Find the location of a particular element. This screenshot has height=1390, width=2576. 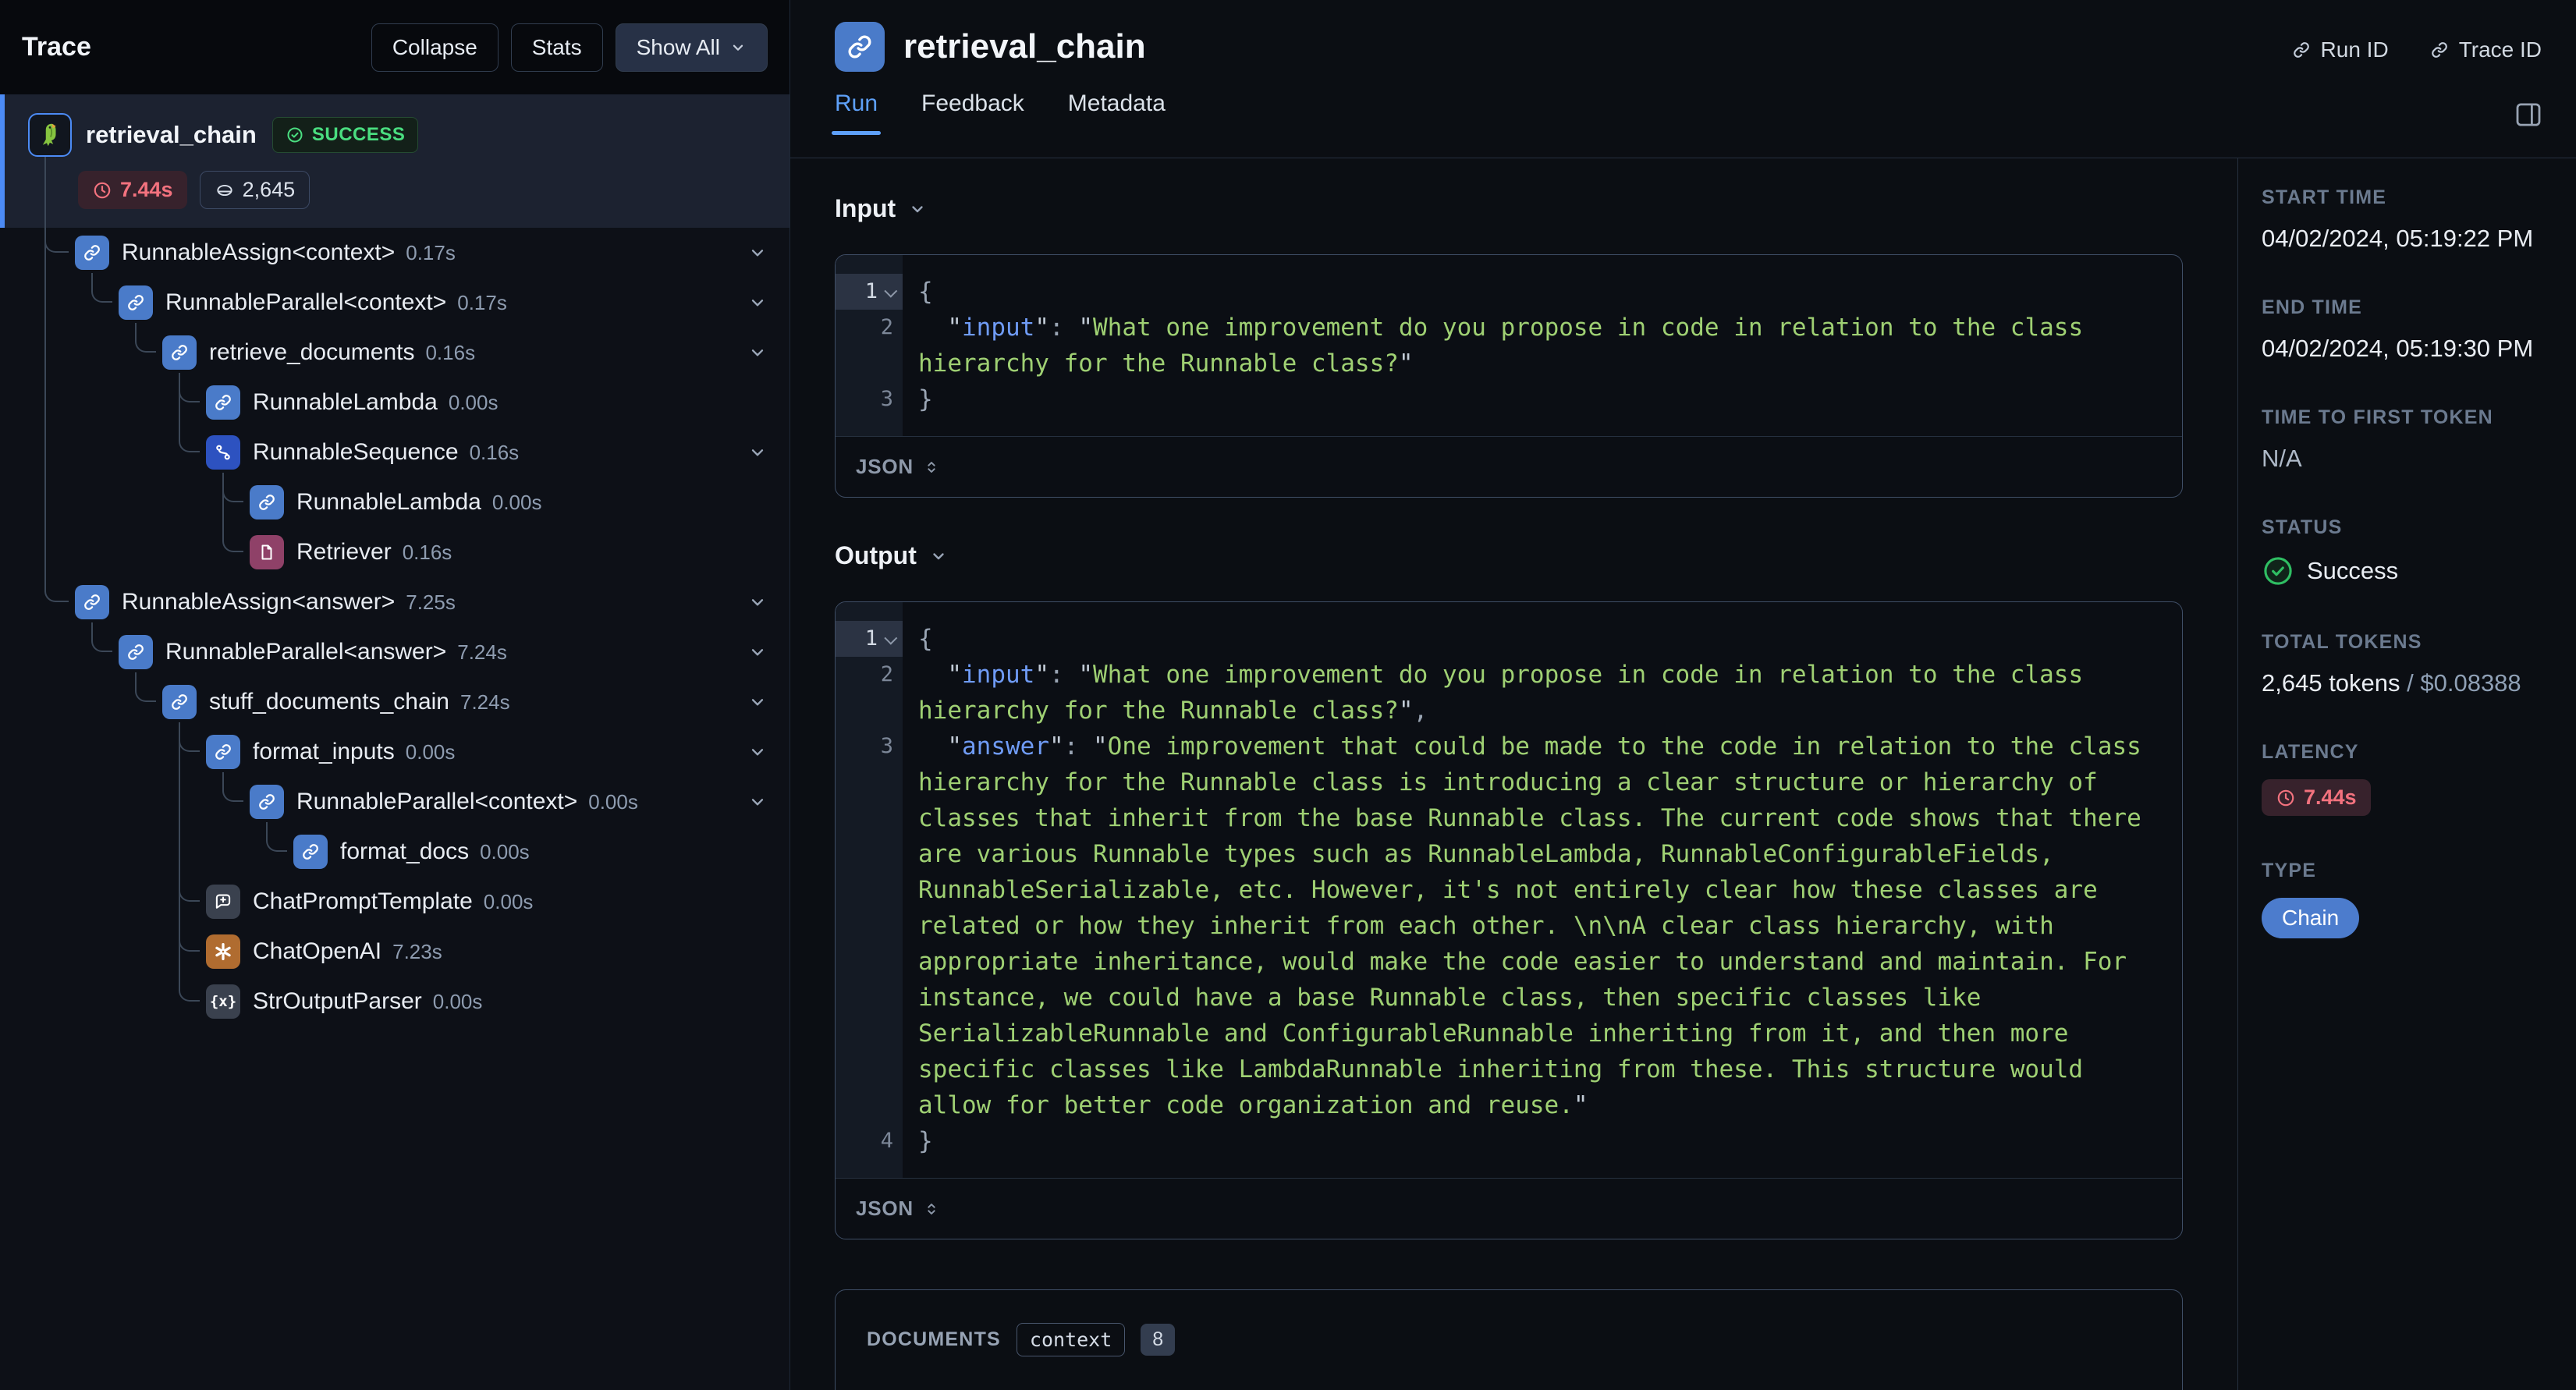

tree-row: retrieve_documents 0.16s is located at coordinates (394, 353).